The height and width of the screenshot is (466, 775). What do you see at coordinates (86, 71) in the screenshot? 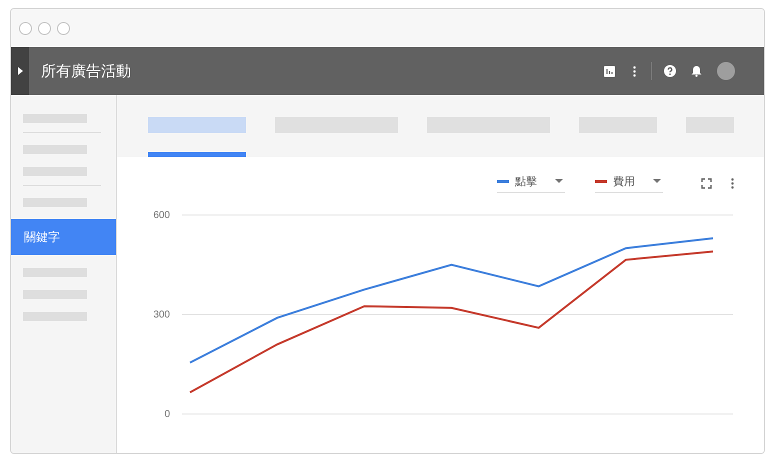
I see `page-title: 所有廣告活動` at bounding box center [86, 71].